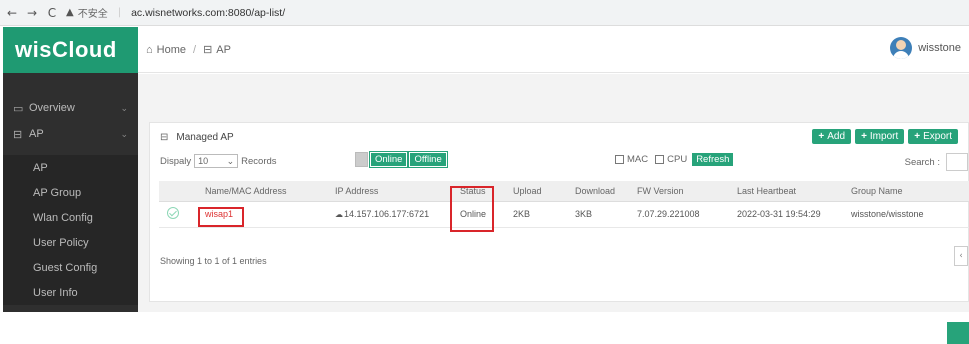 This screenshot has width=969, height=344. What do you see at coordinates (339, 214) in the screenshot?
I see `cloud-icon: ☁` at bounding box center [339, 214].